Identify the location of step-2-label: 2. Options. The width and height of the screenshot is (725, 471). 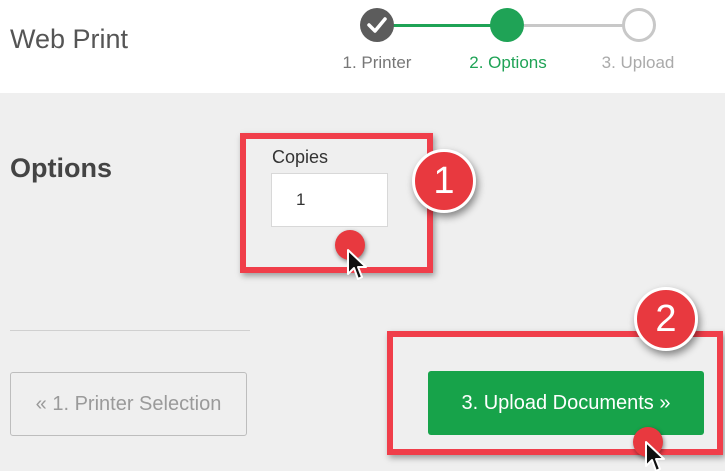
(508, 62).